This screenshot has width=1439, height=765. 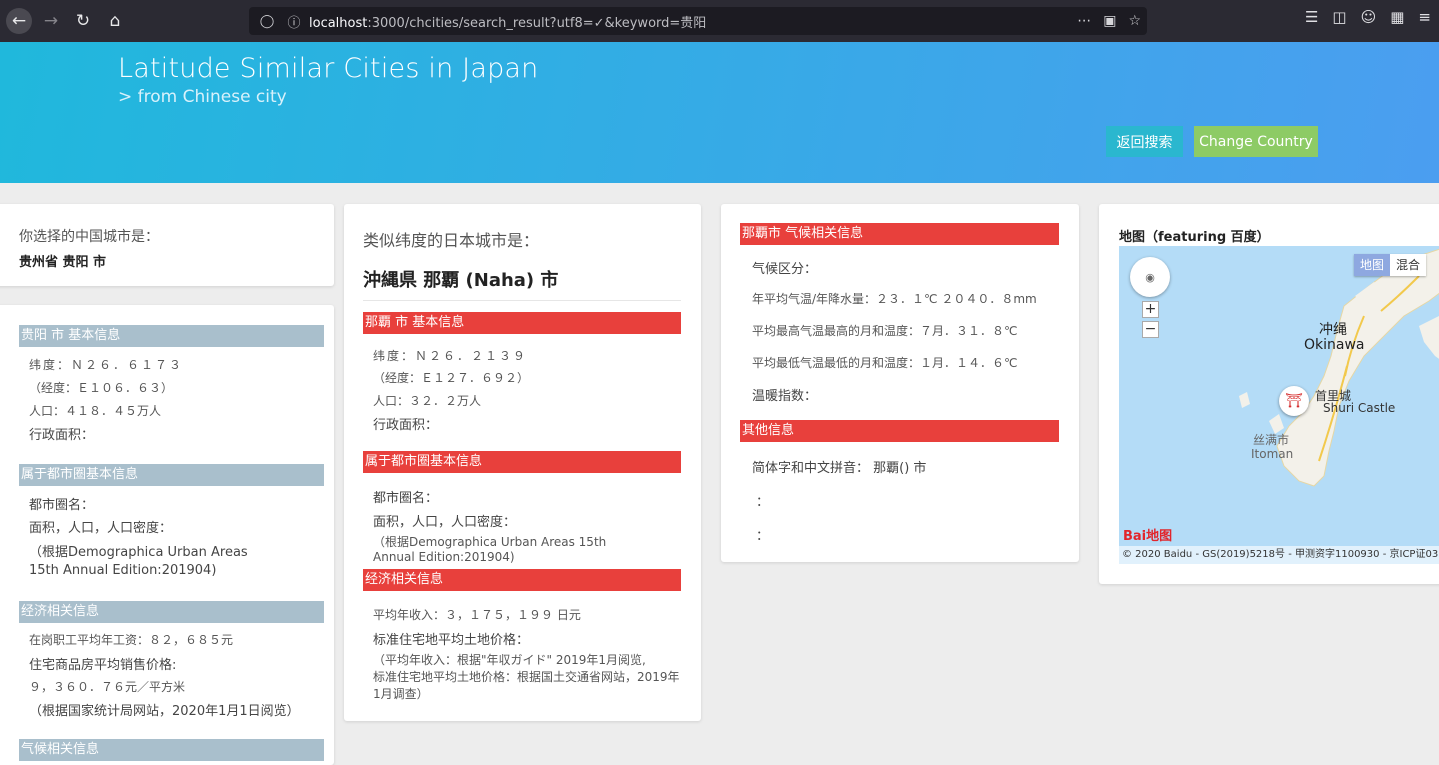 What do you see at coordinates (1134, 21) in the screenshot?
I see `bookmark-star-icon: ☆` at bounding box center [1134, 21].